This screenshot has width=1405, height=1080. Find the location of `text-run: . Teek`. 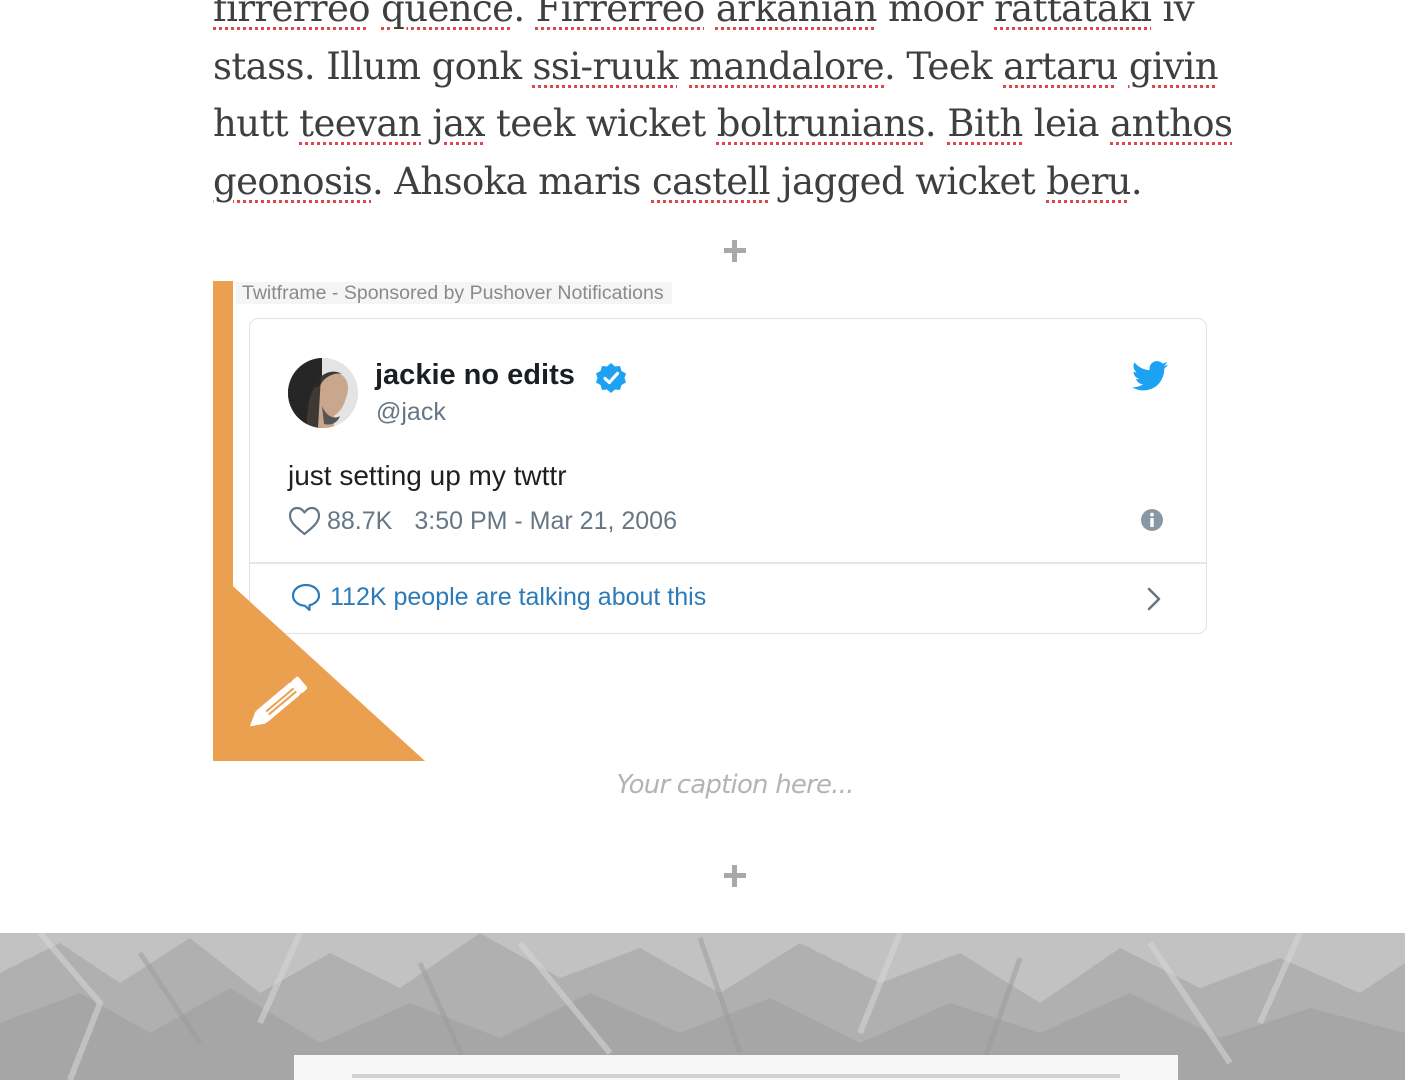

text-run: . Teek is located at coordinates (944, 66).